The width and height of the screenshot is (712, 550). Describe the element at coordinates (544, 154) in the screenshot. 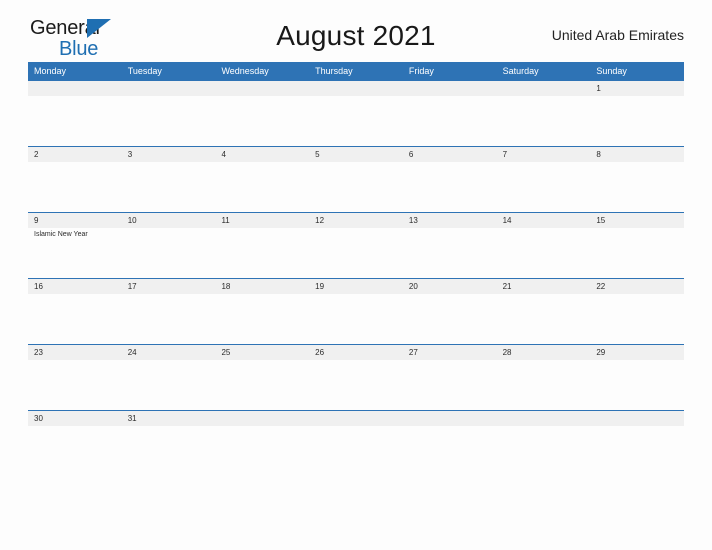

I see `day-number: 7` at that location.